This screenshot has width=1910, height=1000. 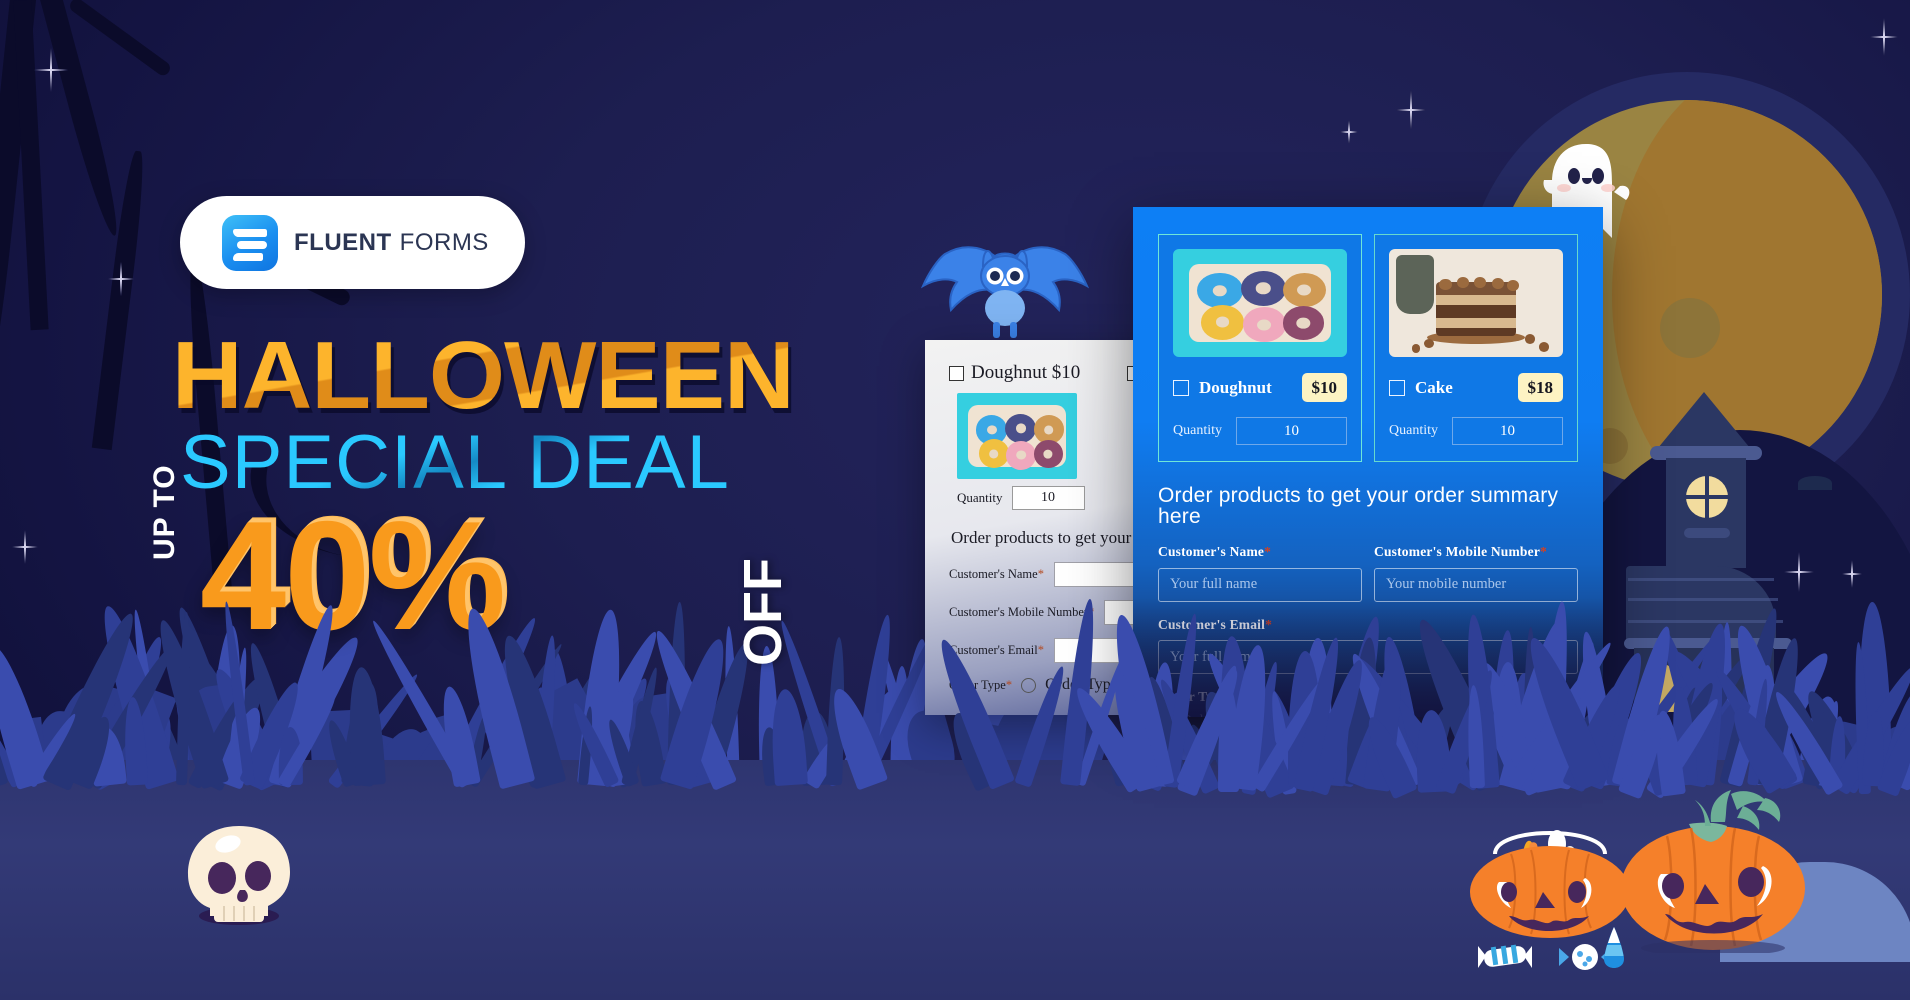 What do you see at coordinates (1005, 287) in the screenshot?
I see `bat-icon` at bounding box center [1005, 287].